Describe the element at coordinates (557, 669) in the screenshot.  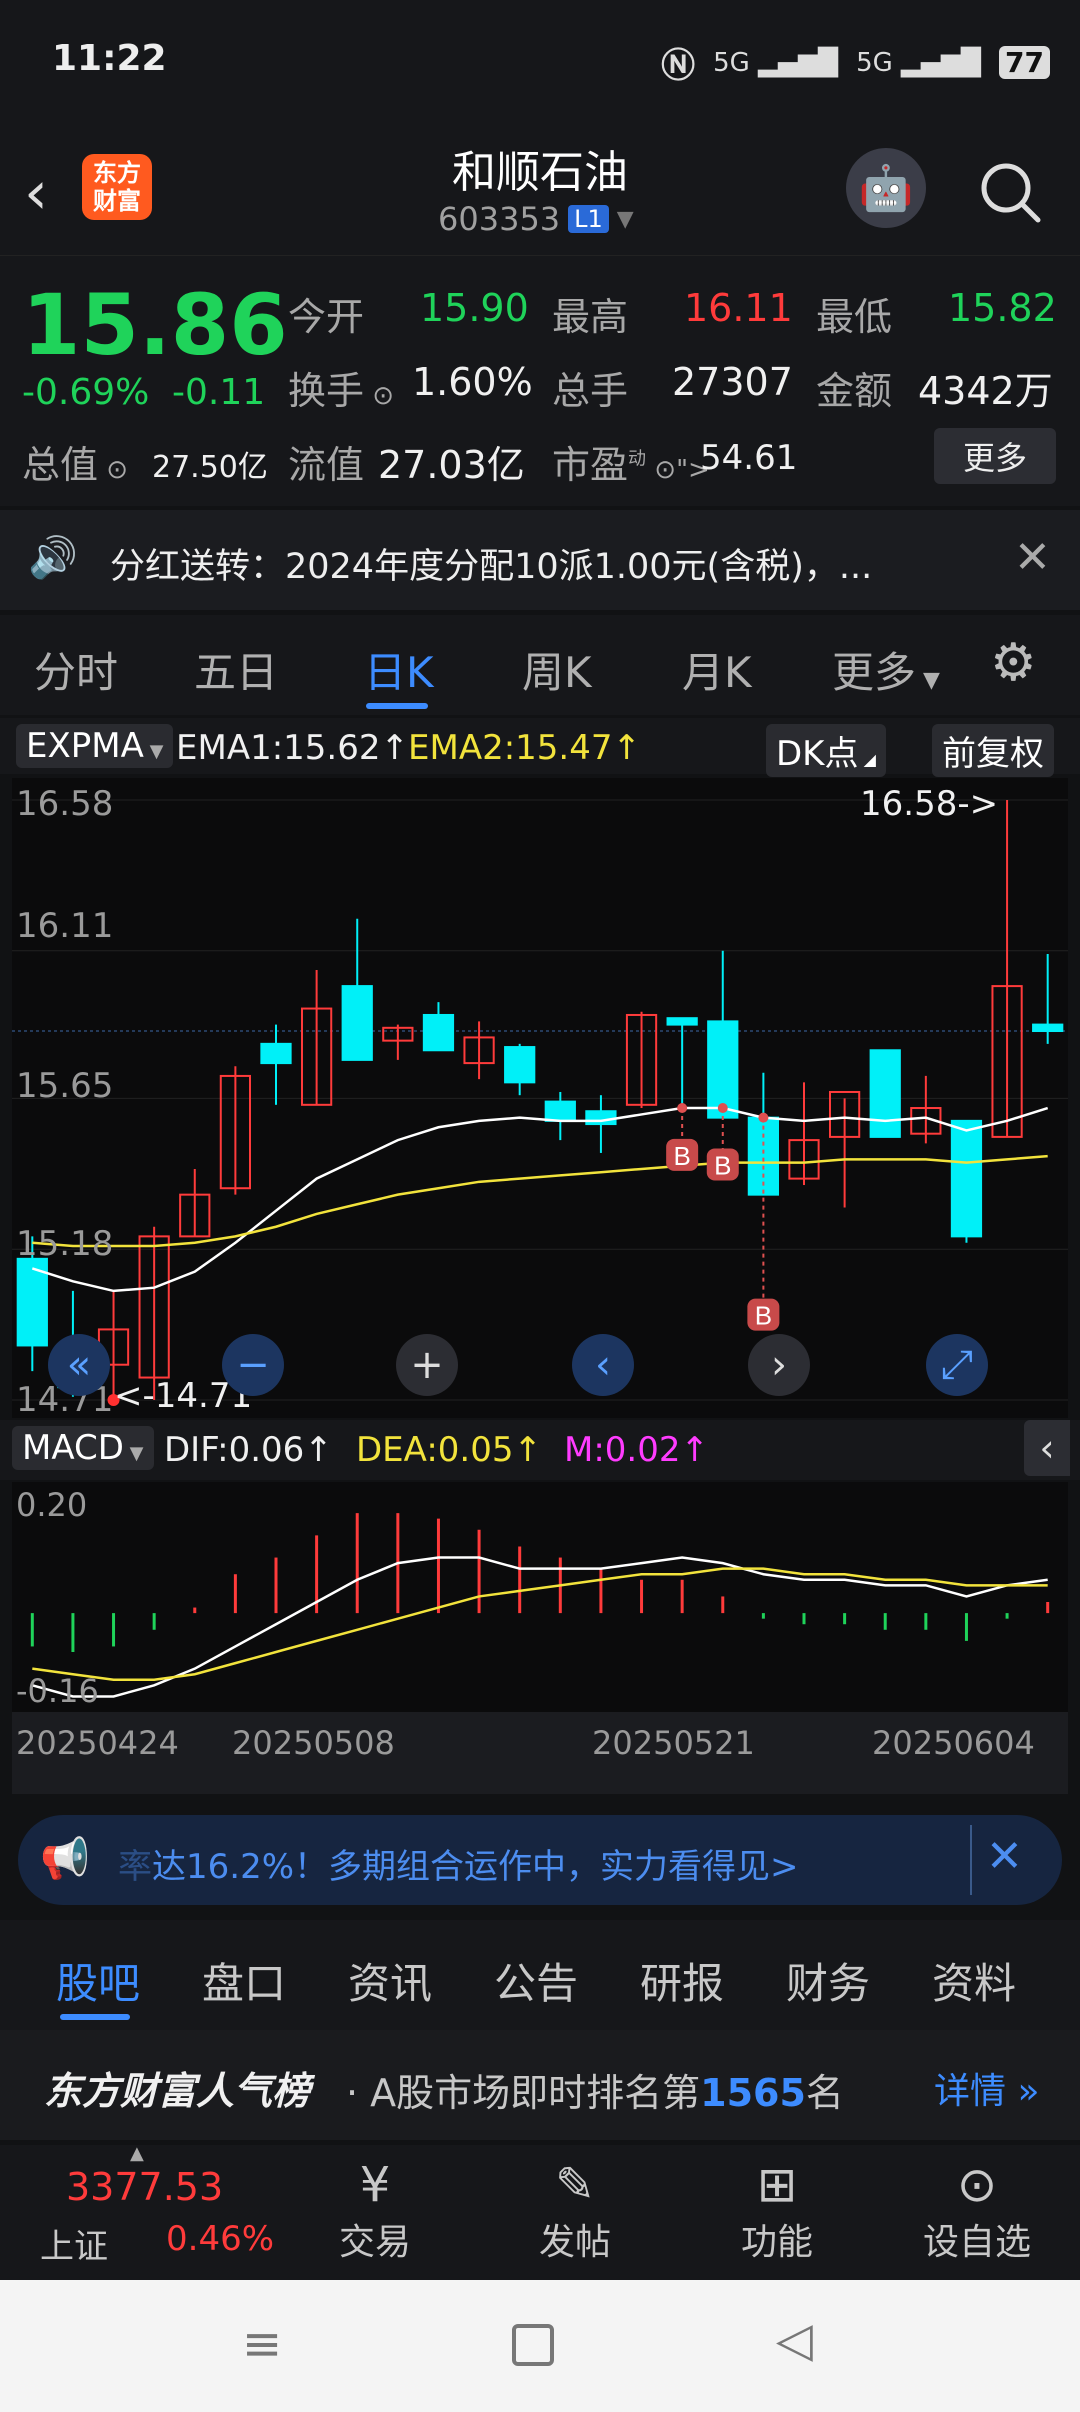
I see `tab-weekly-k: 周K` at that location.